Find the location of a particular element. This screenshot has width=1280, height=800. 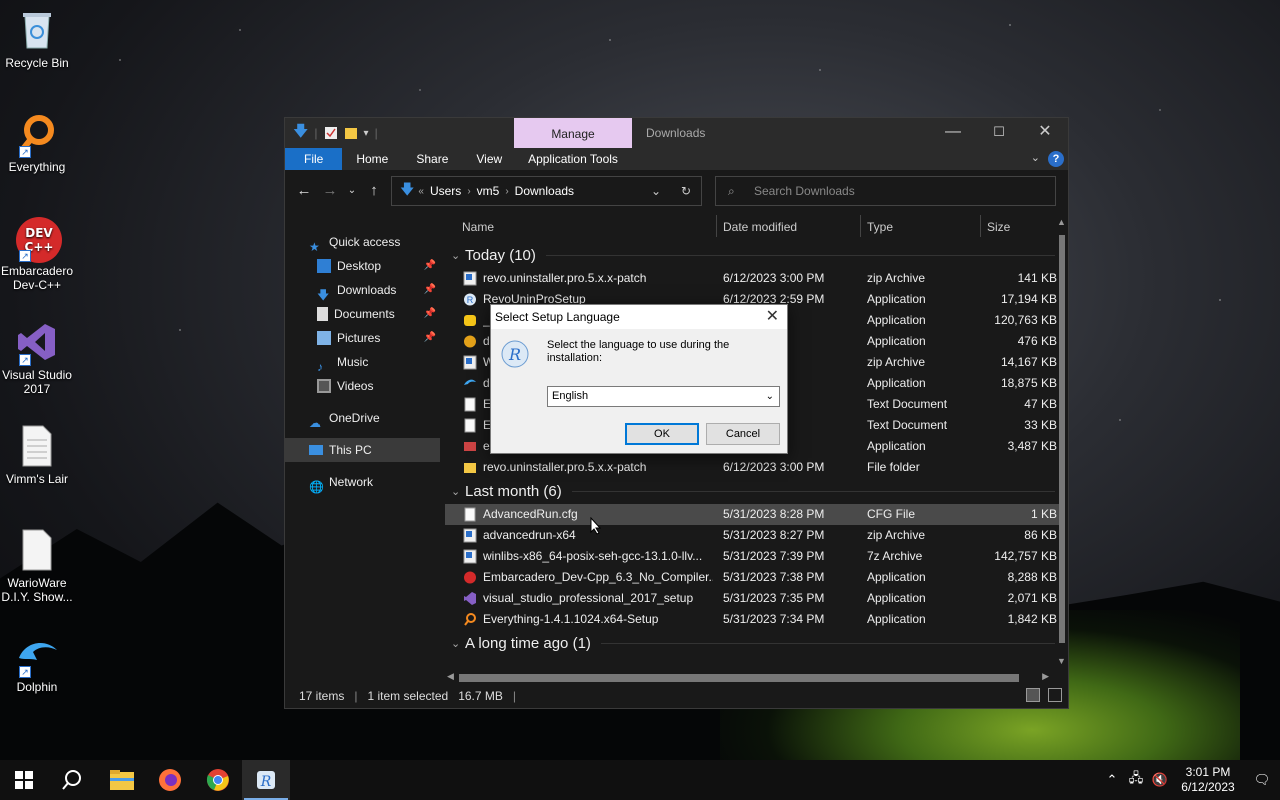

desktop-icon-everything: ↗ Everything is located at coordinates (37, 143).